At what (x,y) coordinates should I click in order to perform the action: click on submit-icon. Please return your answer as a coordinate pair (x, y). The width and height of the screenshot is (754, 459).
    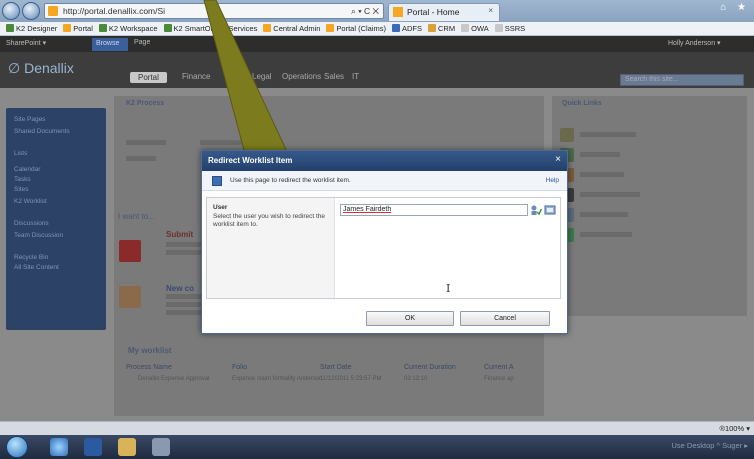
    Looking at the image, I should click on (130, 251).